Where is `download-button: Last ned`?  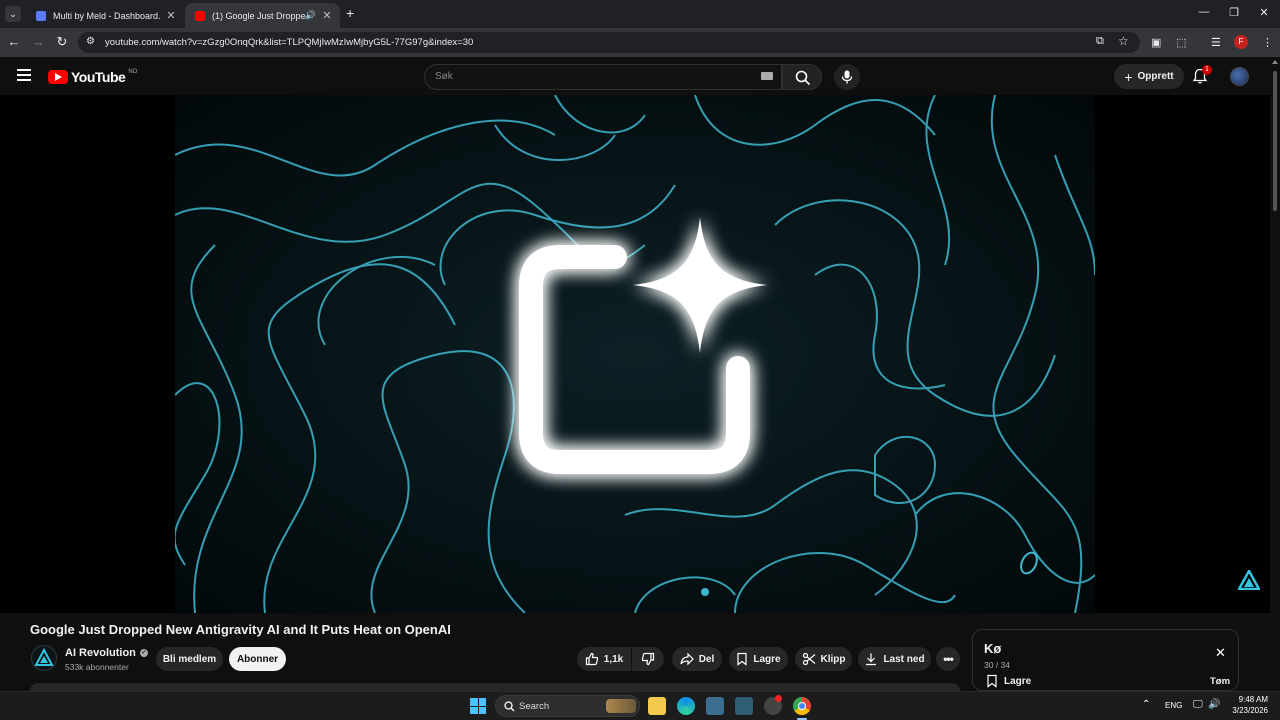 download-button: Last ned is located at coordinates (894, 659).